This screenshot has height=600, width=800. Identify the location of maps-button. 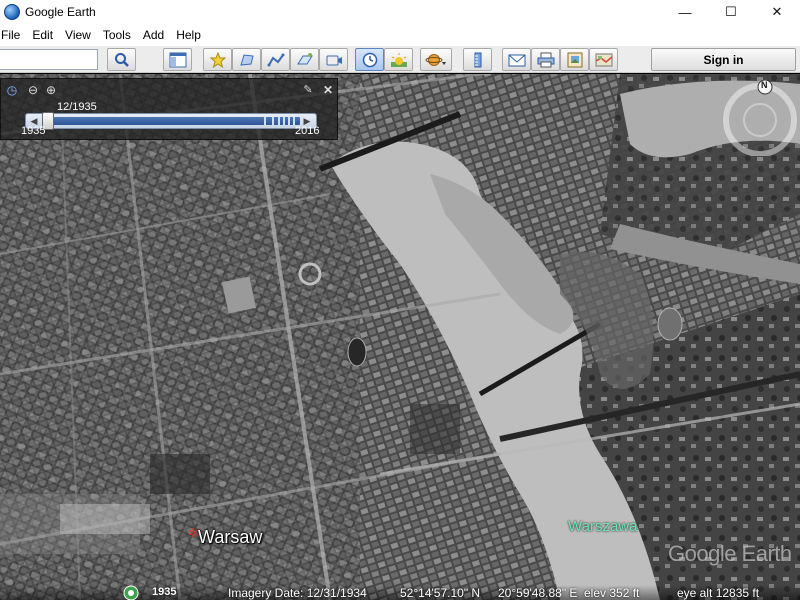
(603, 59).